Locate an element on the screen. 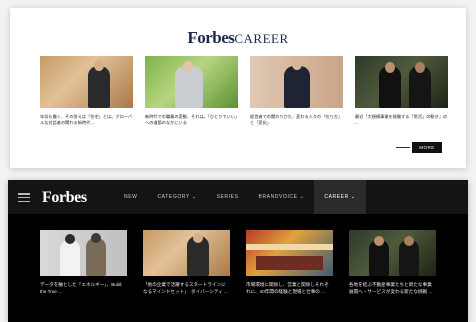 This screenshot has height=322, width=476. article-card: 経営者での関わりかた、変わる人々の「在り方」と「変化」 is located at coordinates (296, 91).